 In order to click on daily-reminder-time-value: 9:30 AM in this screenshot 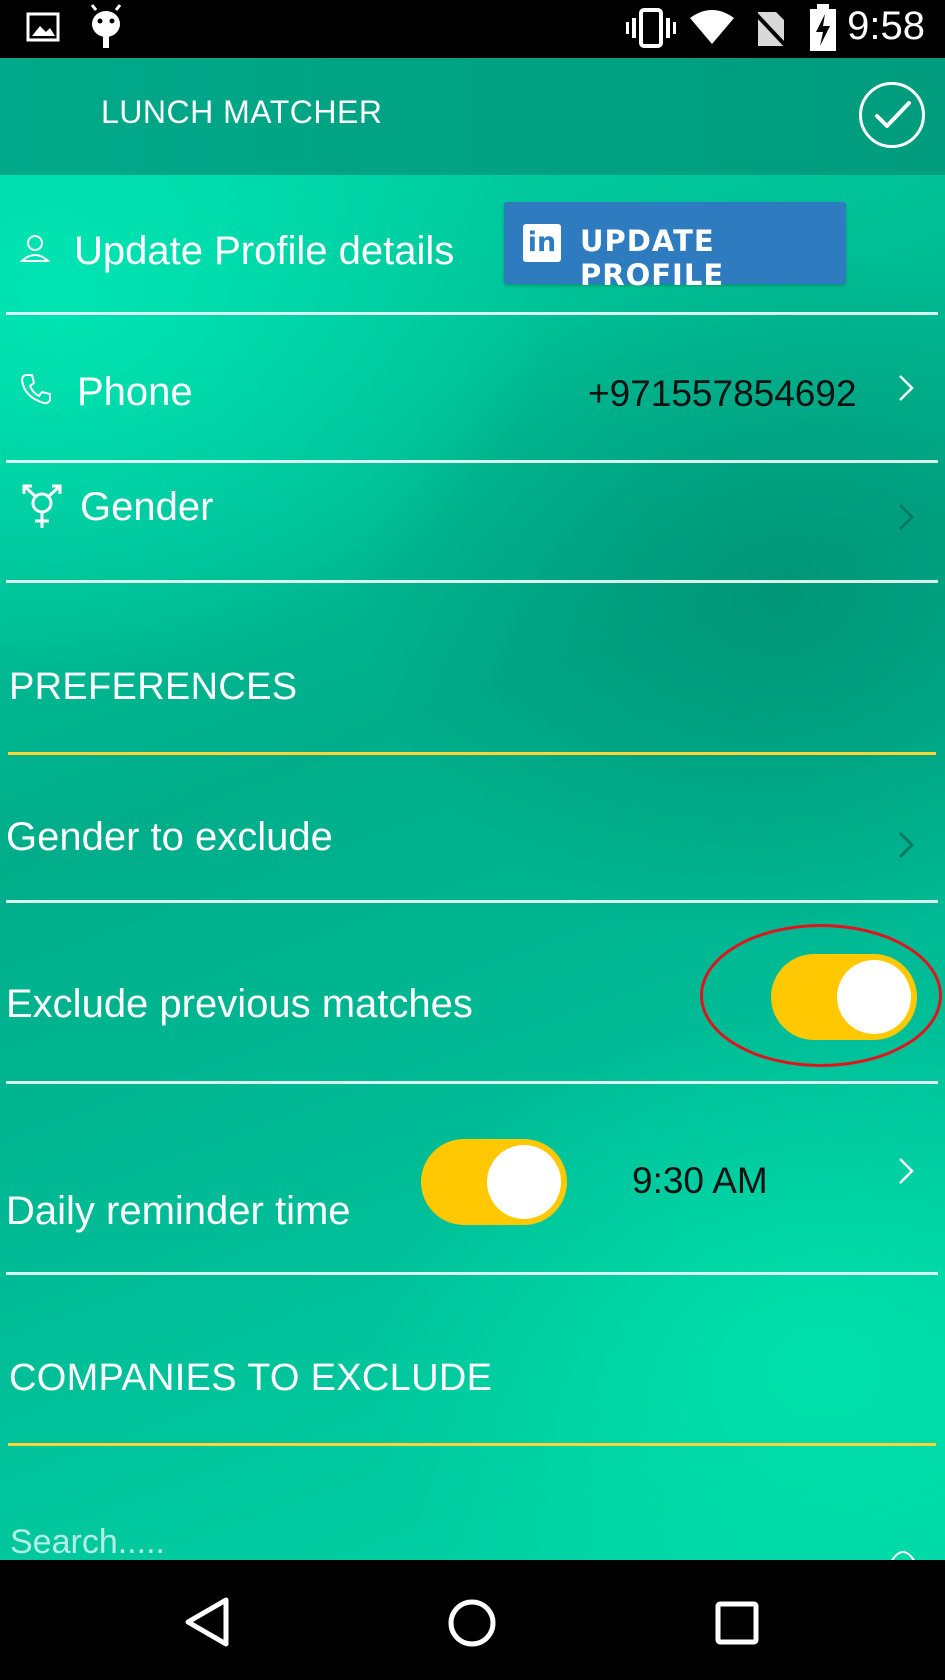, I will do `click(700, 1181)`.